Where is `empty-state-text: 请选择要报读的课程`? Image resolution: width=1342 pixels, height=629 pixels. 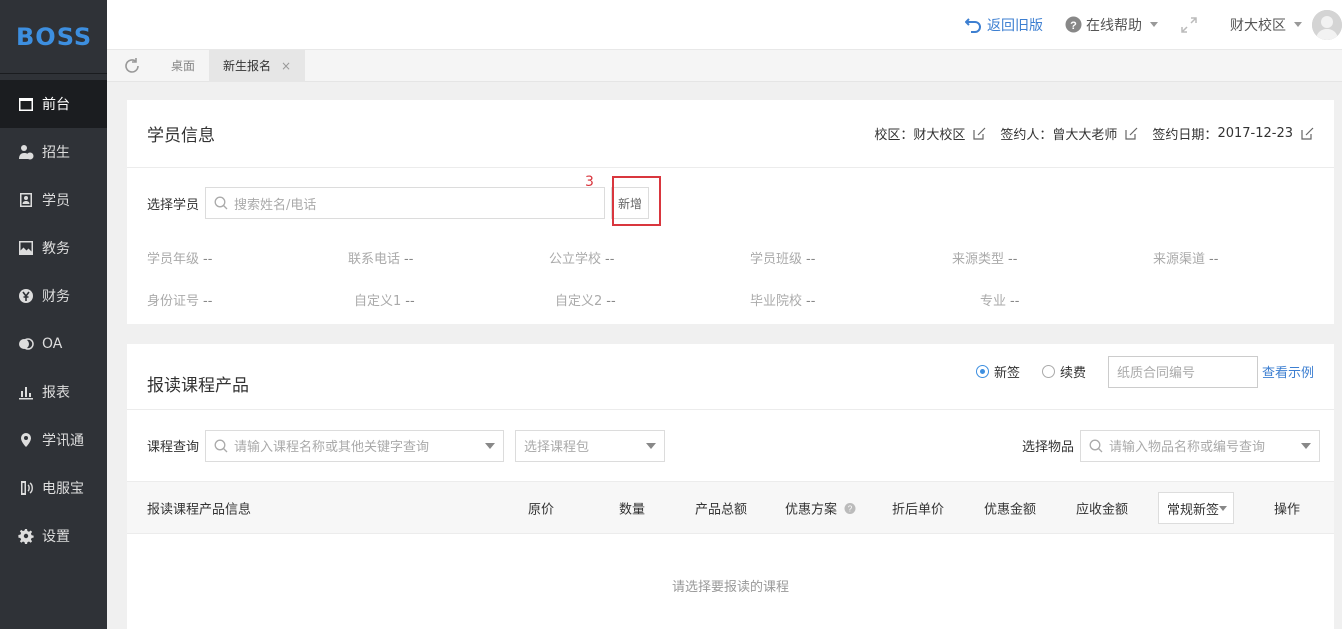 empty-state-text: 请选择要报读的课程 is located at coordinates (730, 587).